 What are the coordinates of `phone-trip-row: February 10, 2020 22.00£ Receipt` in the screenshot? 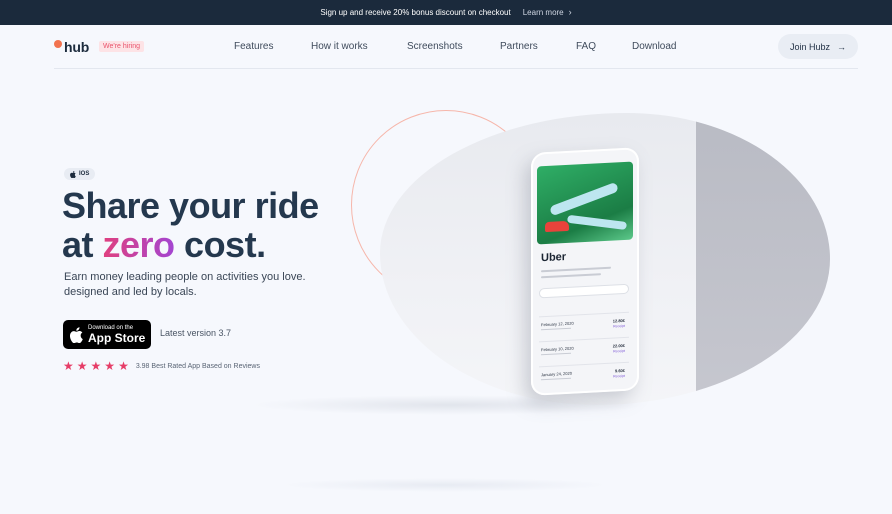 It's located at (584, 350).